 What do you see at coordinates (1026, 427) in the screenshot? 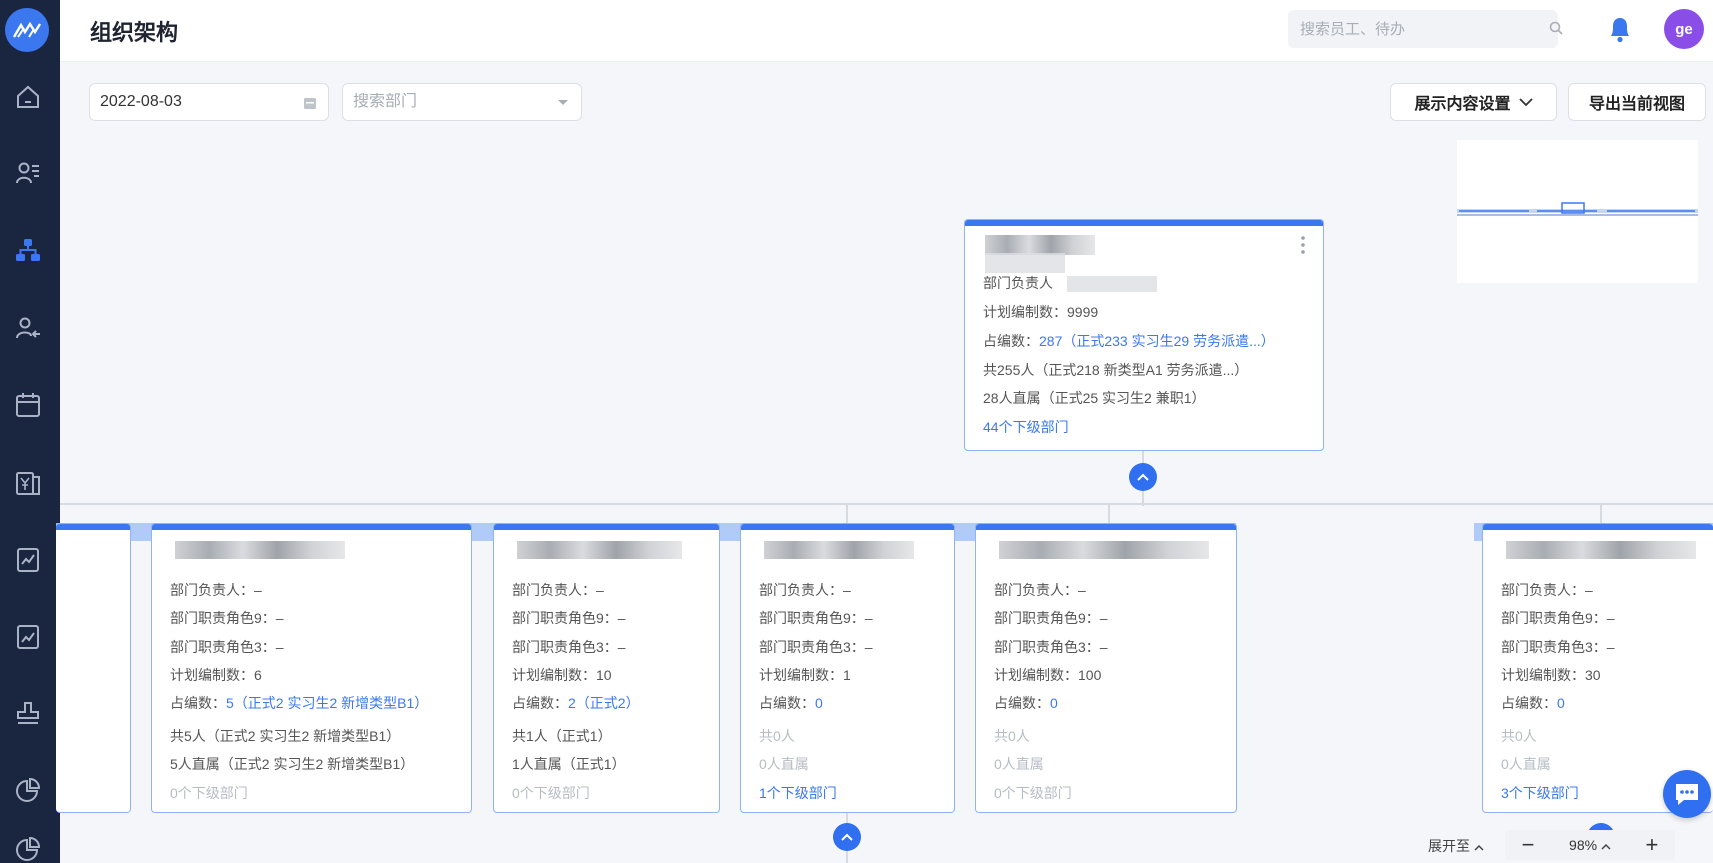
I see `root-sub-depts-link: 44个下级部门` at bounding box center [1026, 427].